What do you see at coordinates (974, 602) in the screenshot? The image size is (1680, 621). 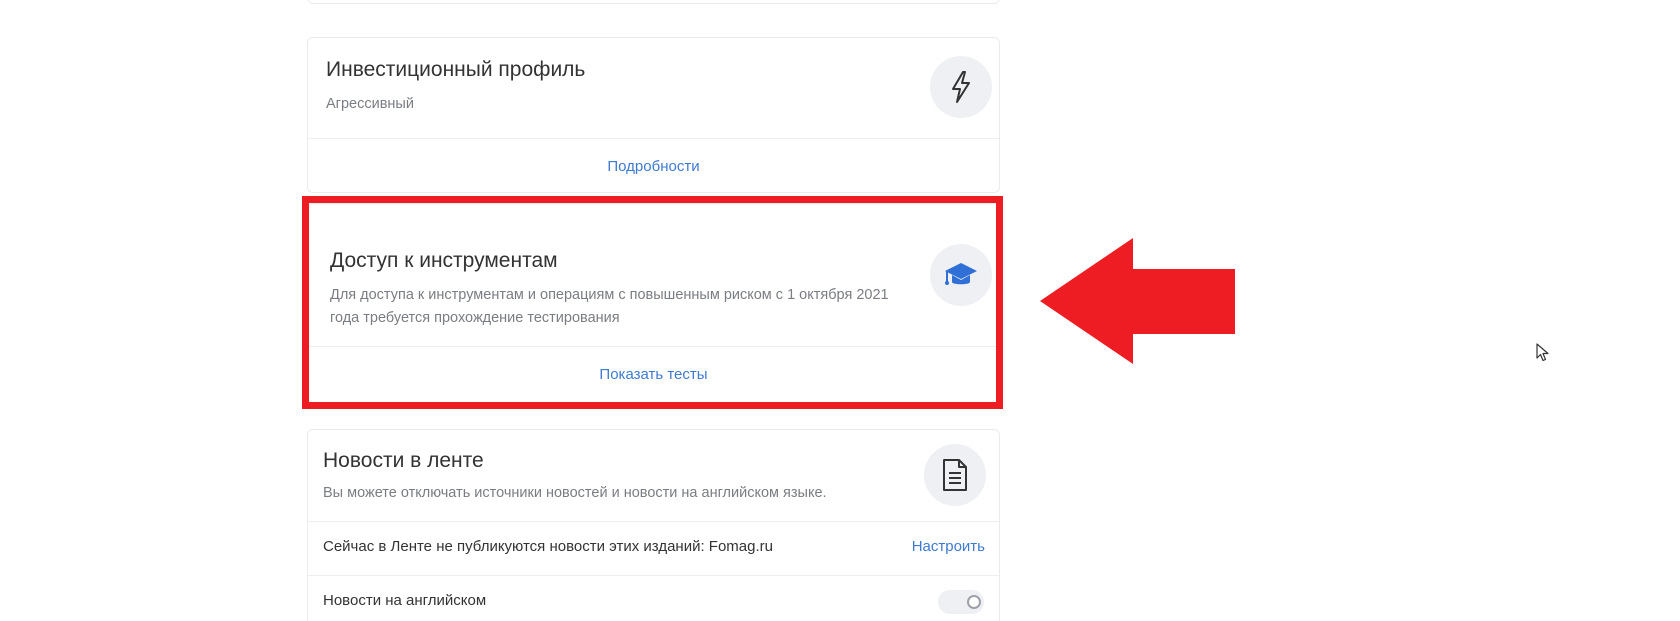 I see `toggle-knob` at bounding box center [974, 602].